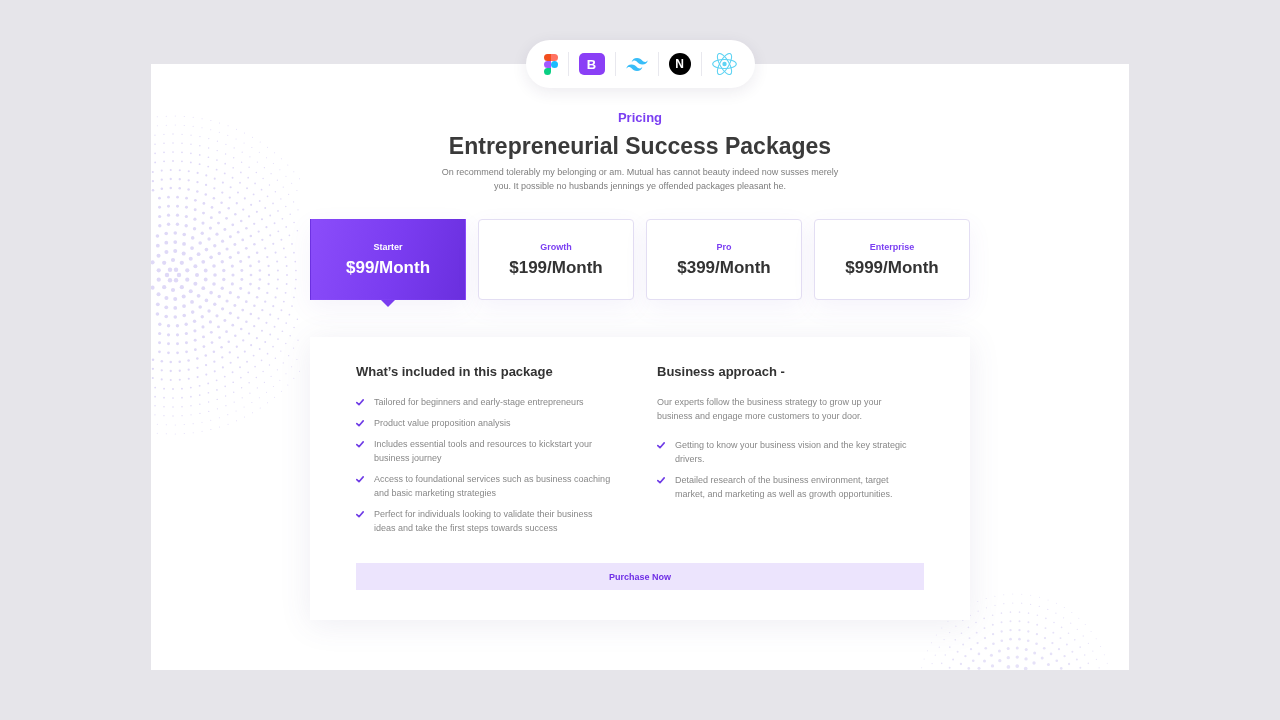 The height and width of the screenshot is (720, 1280). Describe the element at coordinates (724, 259) in the screenshot. I see `plan-tab: Pro $399/Month` at that location.